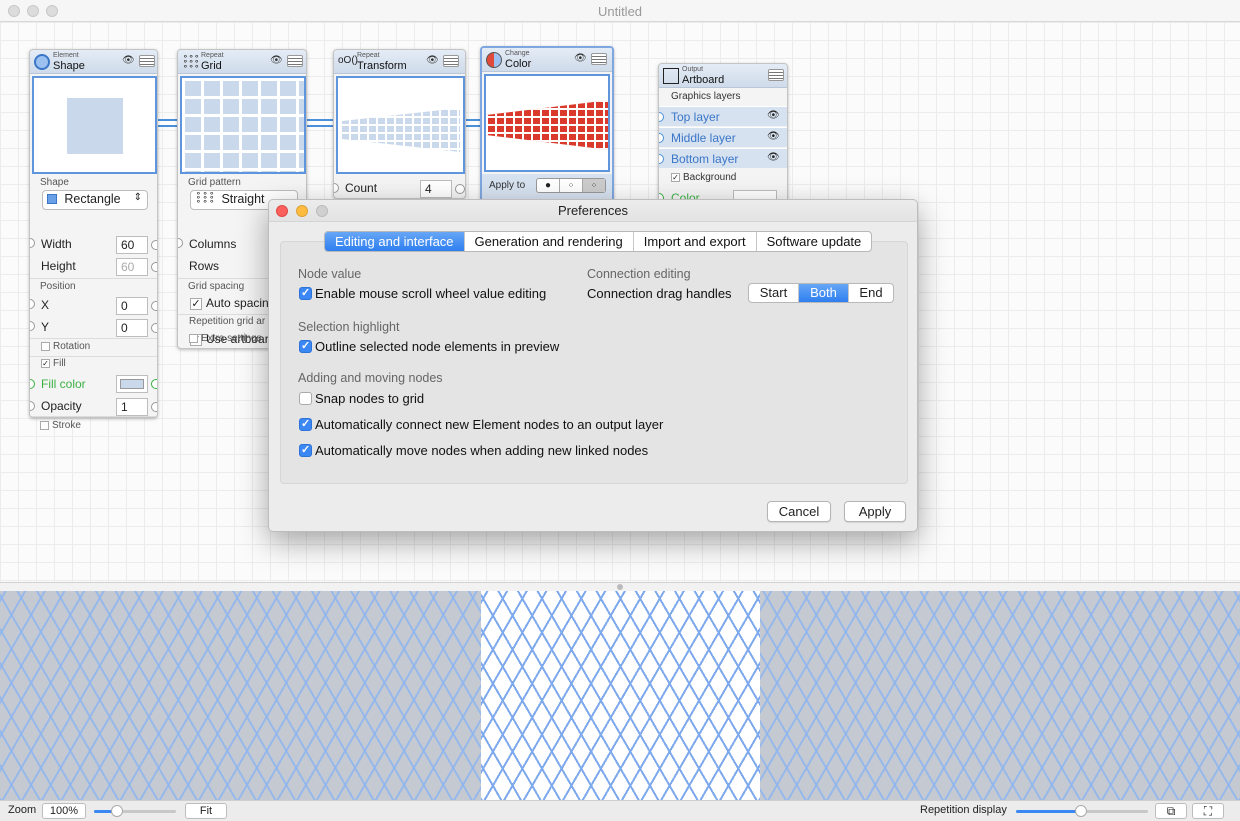 Image resolution: width=1240 pixels, height=821 pixels. Describe the element at coordinates (875, 511) in the screenshot. I see `apply-button: Apply` at that location.